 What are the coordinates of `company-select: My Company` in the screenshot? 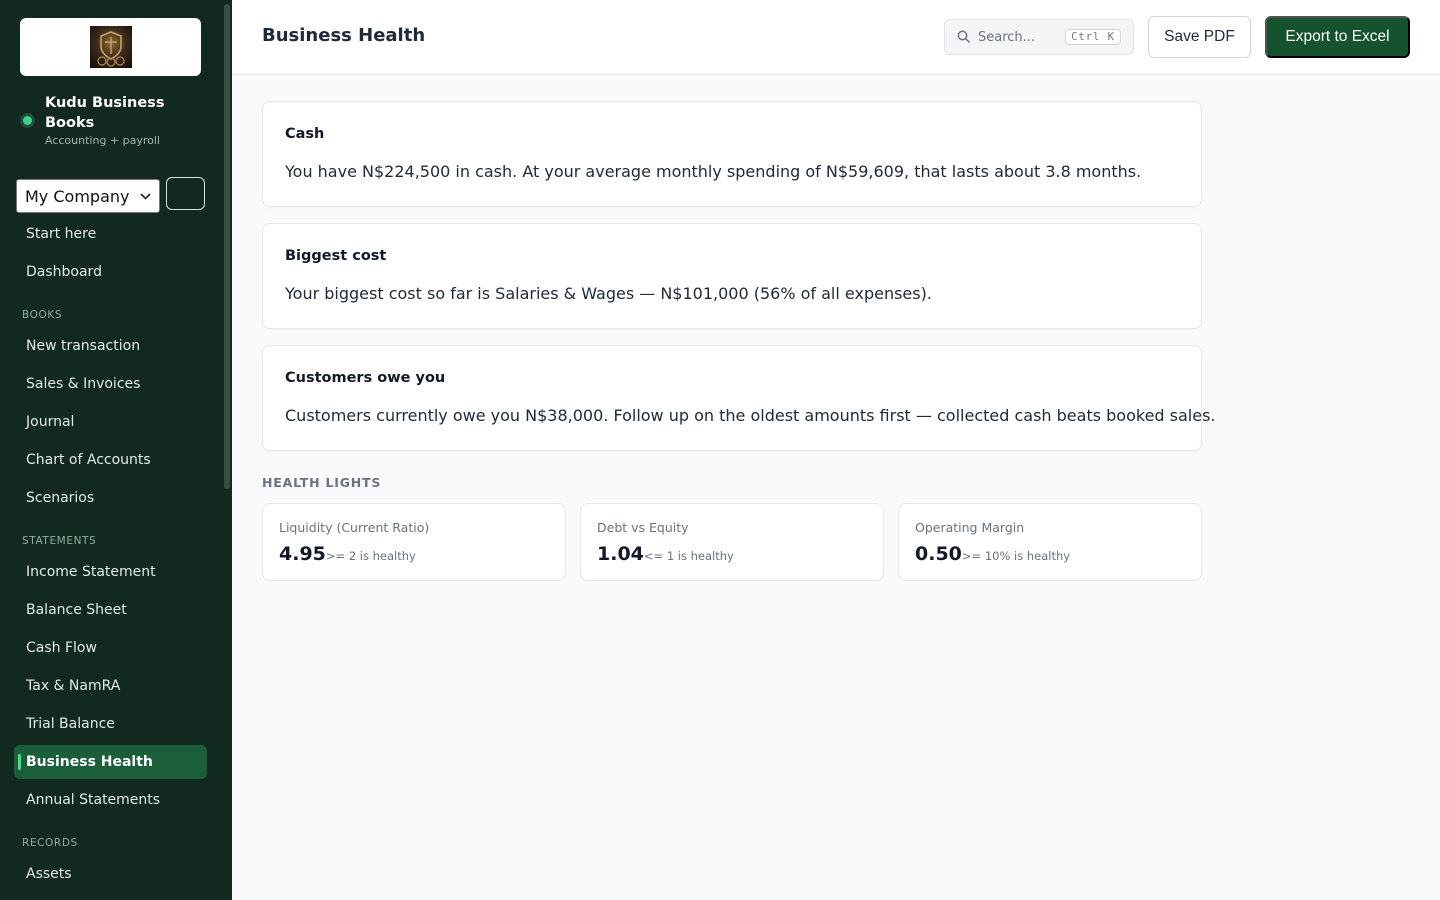 It's located at (88, 196).